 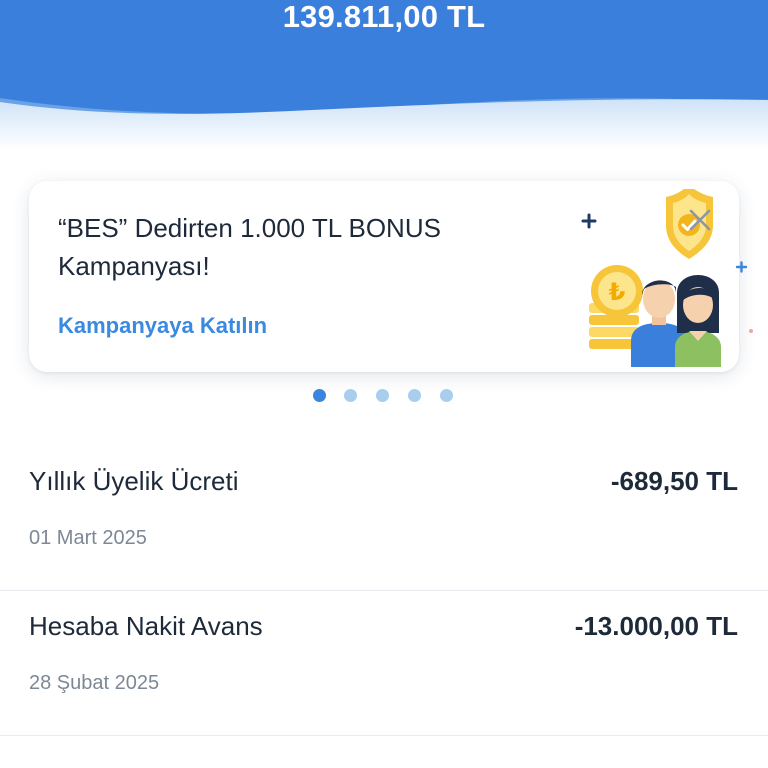 I want to click on transaction-date: 28 Şubat 2025, so click(x=94, y=683).